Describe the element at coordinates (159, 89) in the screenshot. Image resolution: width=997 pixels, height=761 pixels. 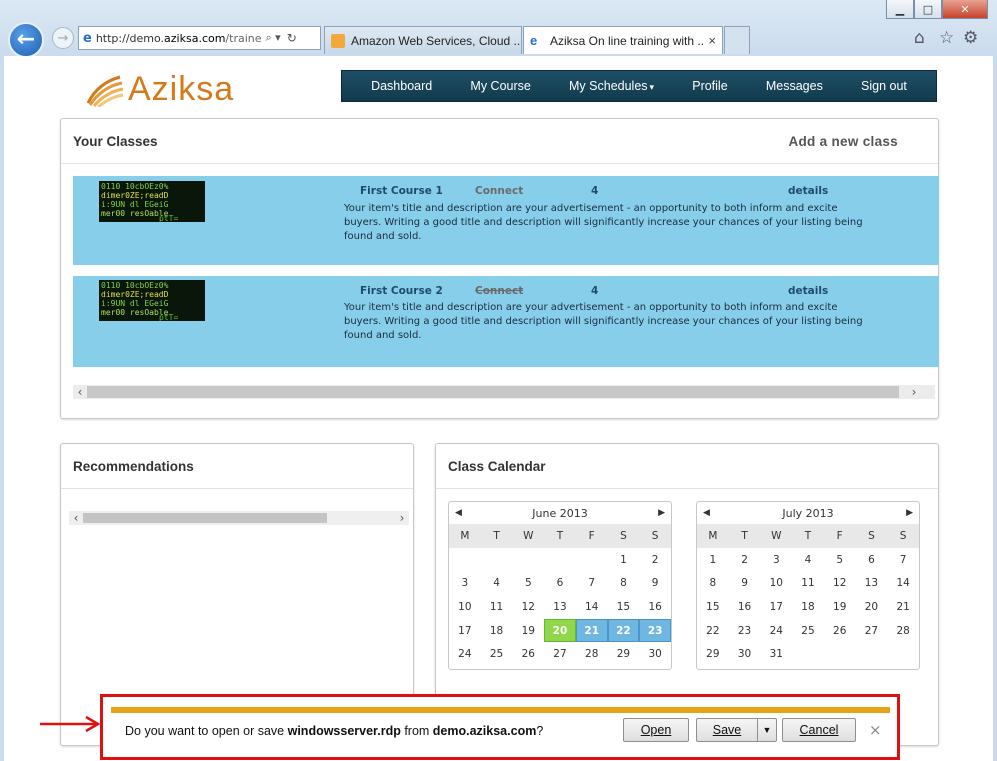
I see `site-logo: Aziksa` at that location.